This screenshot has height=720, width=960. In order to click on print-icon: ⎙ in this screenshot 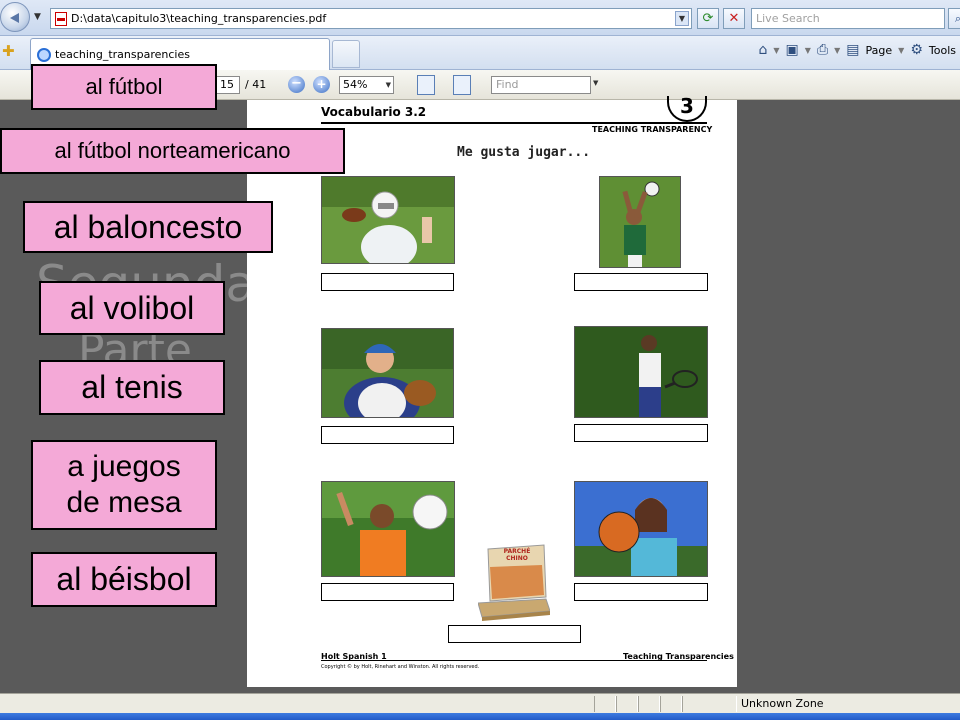, I will do `click(822, 50)`.